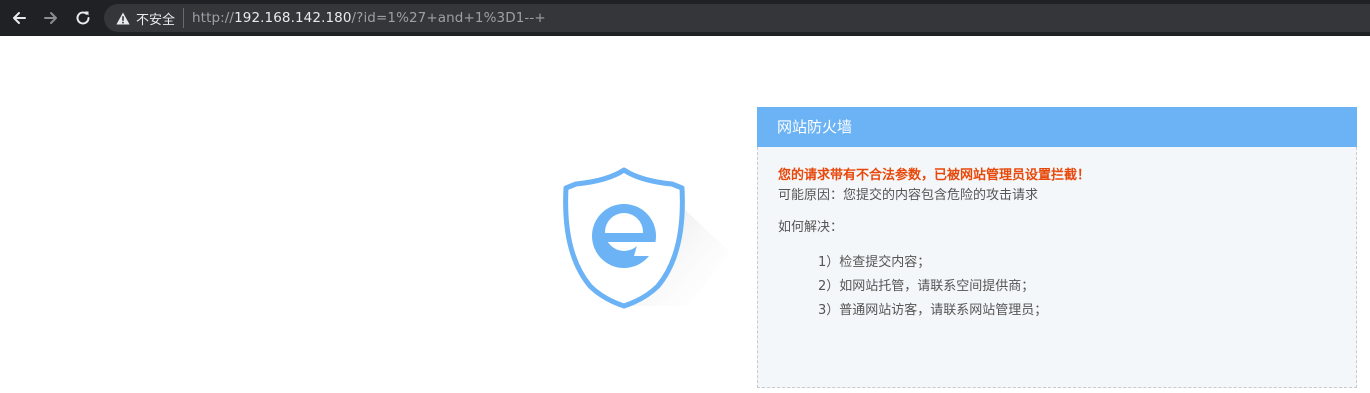  I want to click on url-host: 192.168.142.180, so click(293, 18).